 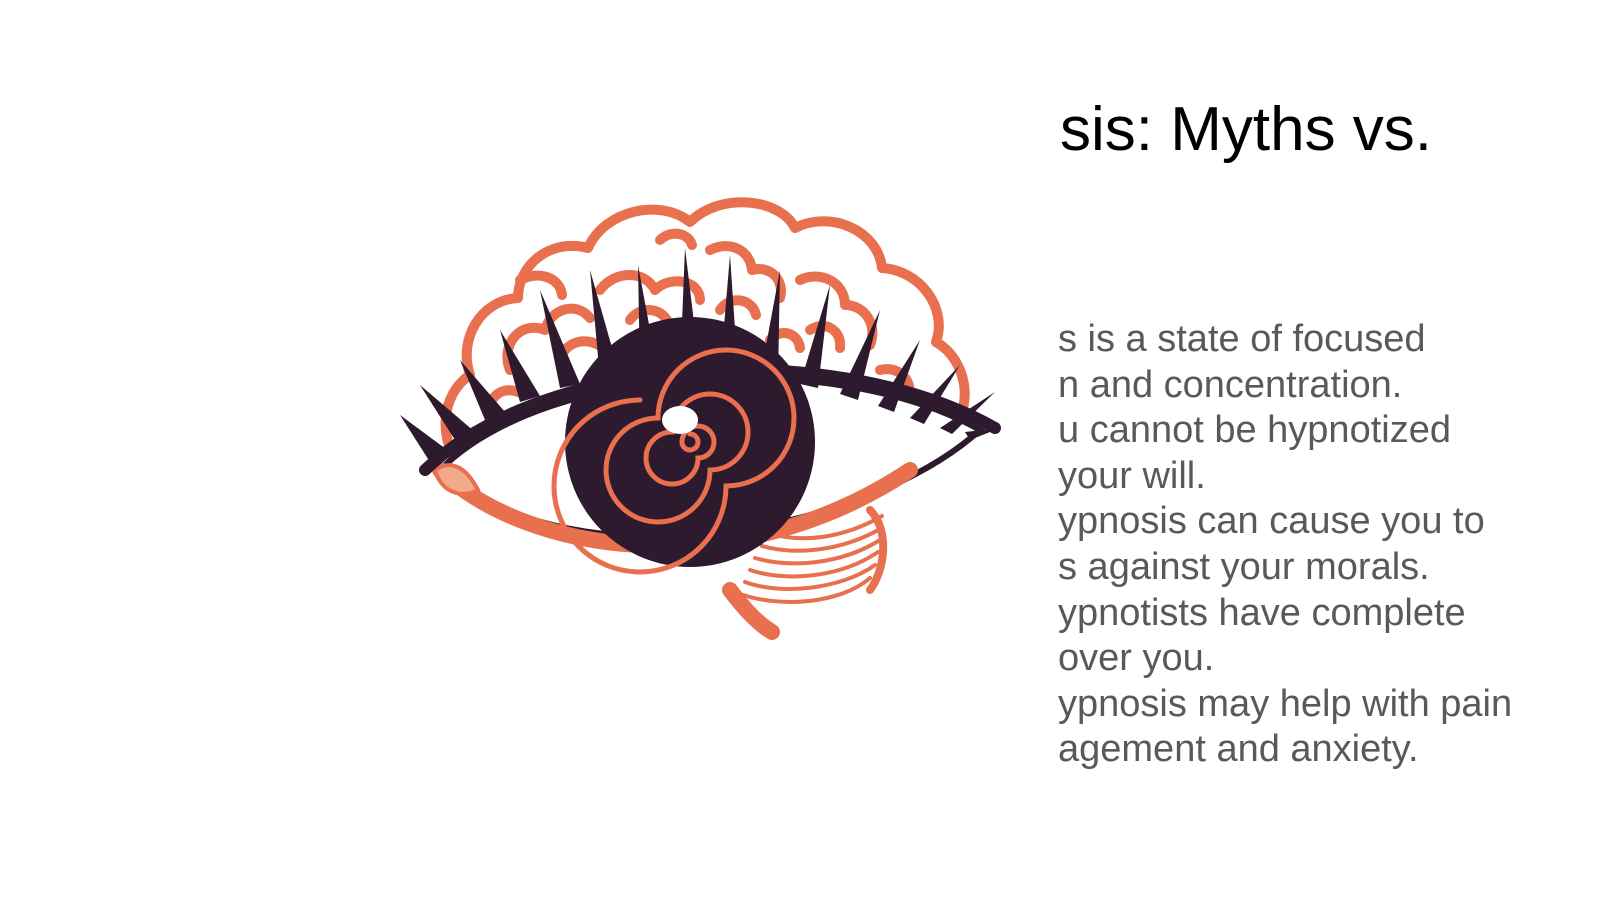 I want to click on iris, so click(x=690, y=442).